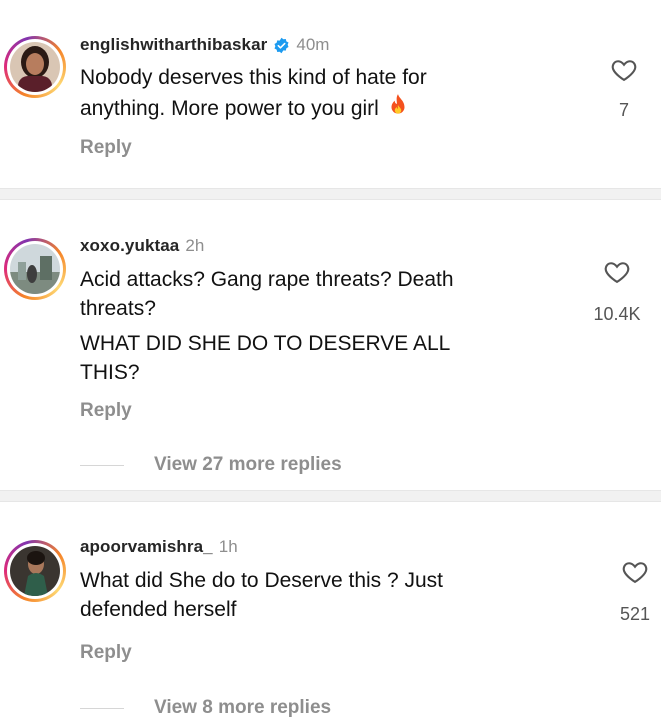 This screenshot has width=661, height=726. I want to click on like-count: 10.4K, so click(617, 314).